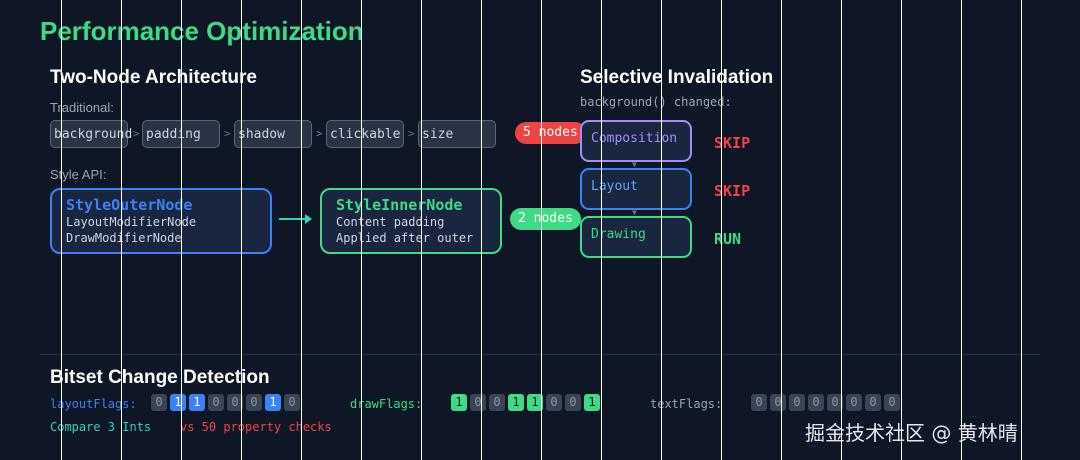 The width and height of the screenshot is (1080, 460). I want to click on watermark: 掘金技术社区 @ 黄林晴, so click(911, 433).